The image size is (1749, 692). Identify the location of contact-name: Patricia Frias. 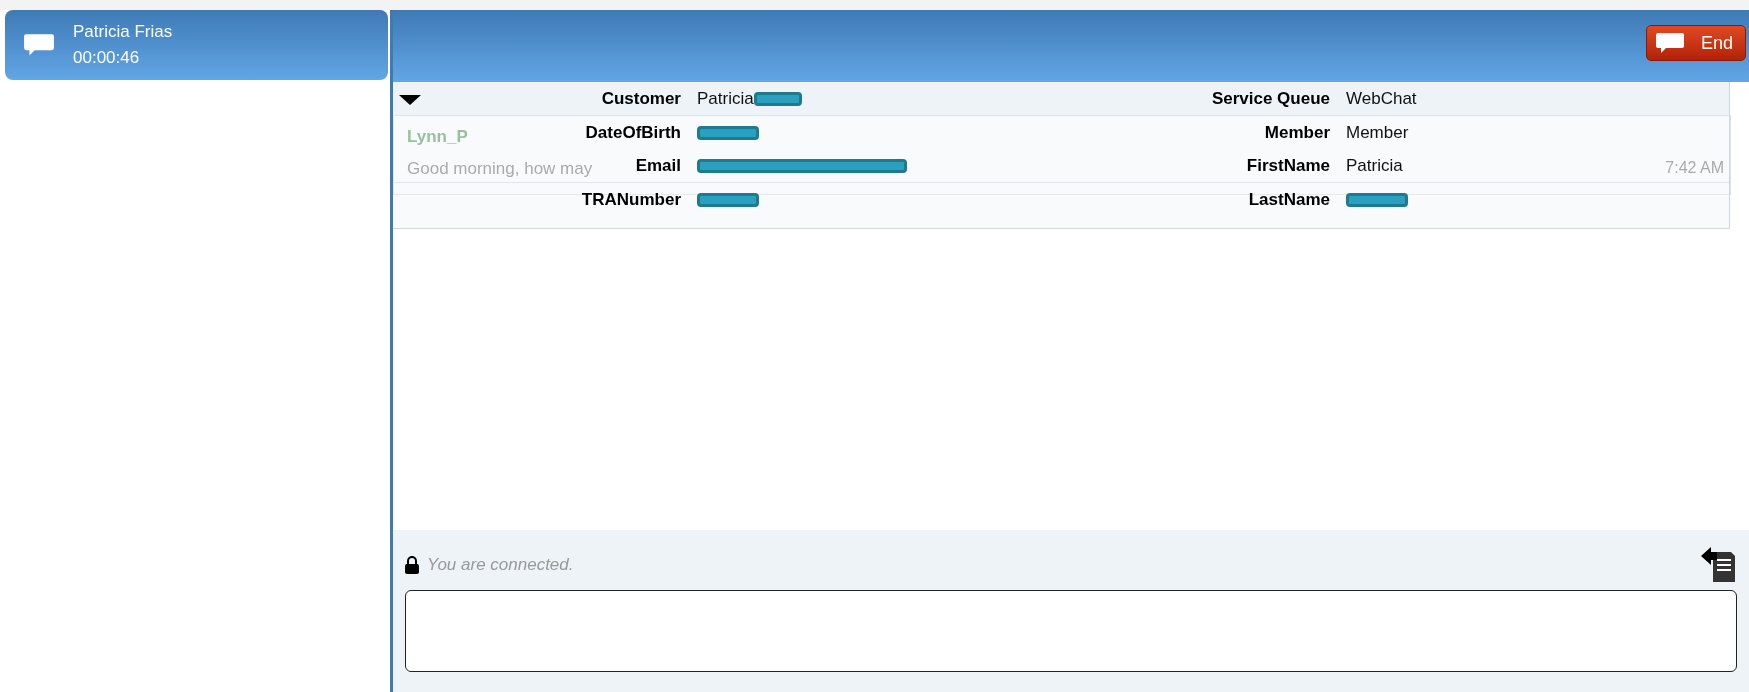
(123, 32).